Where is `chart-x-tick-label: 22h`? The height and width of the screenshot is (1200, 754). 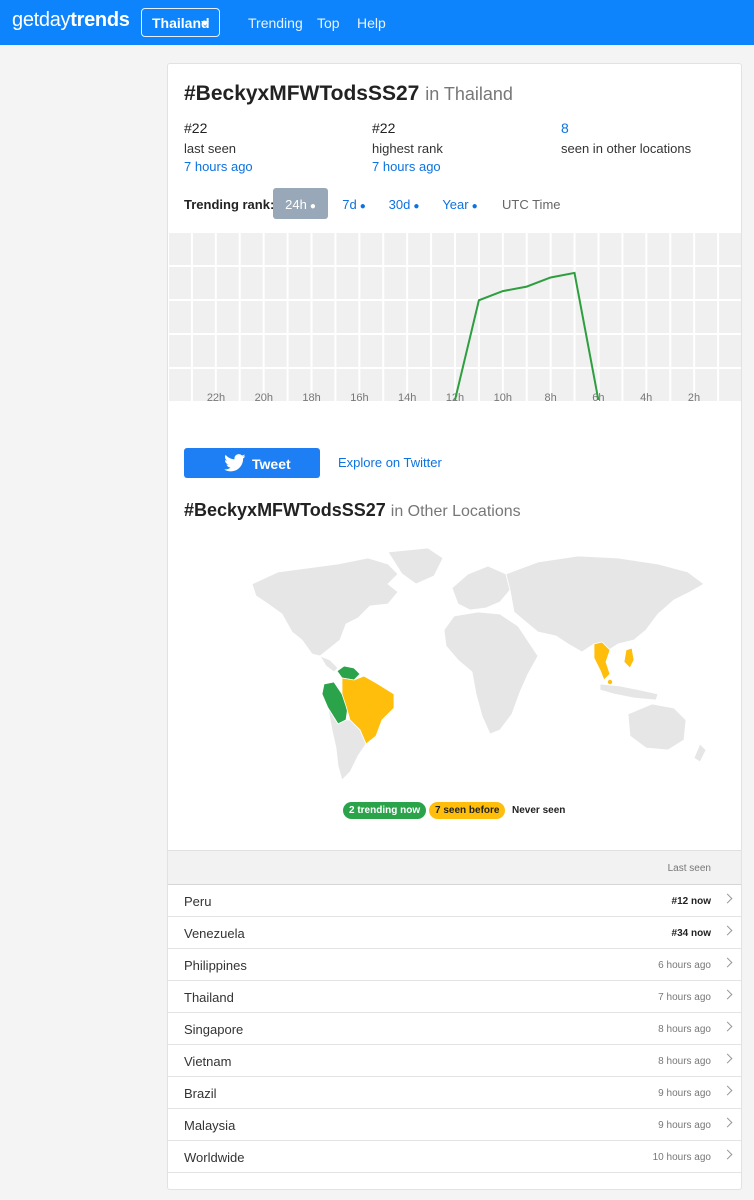 chart-x-tick-label: 22h is located at coordinates (216, 398).